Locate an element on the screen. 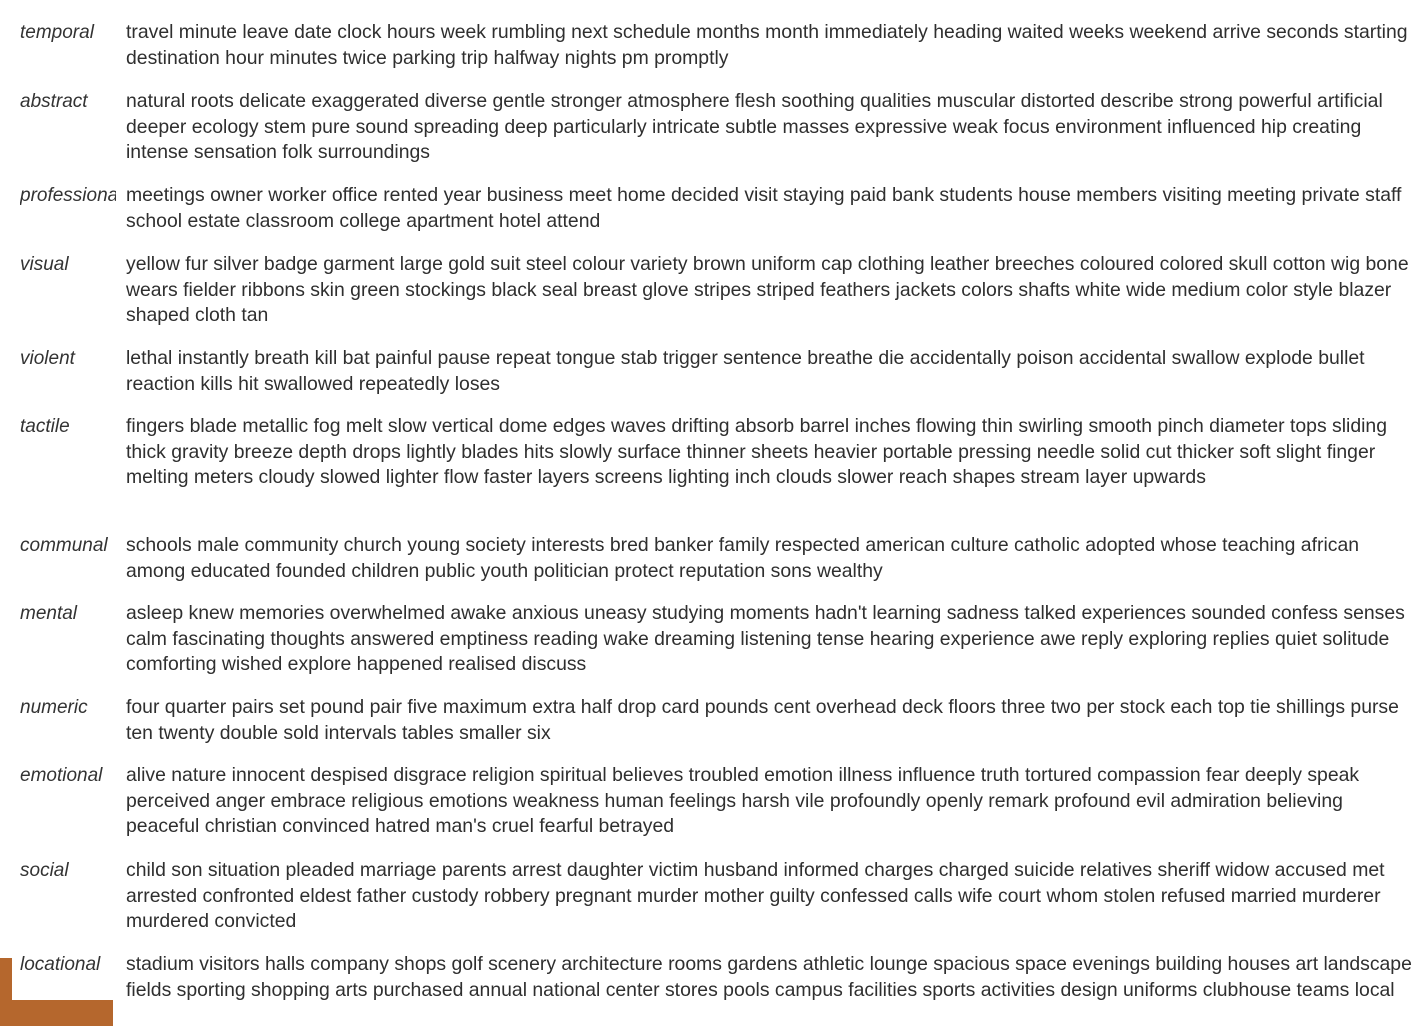  category-label: professional is located at coordinates (68, 195).